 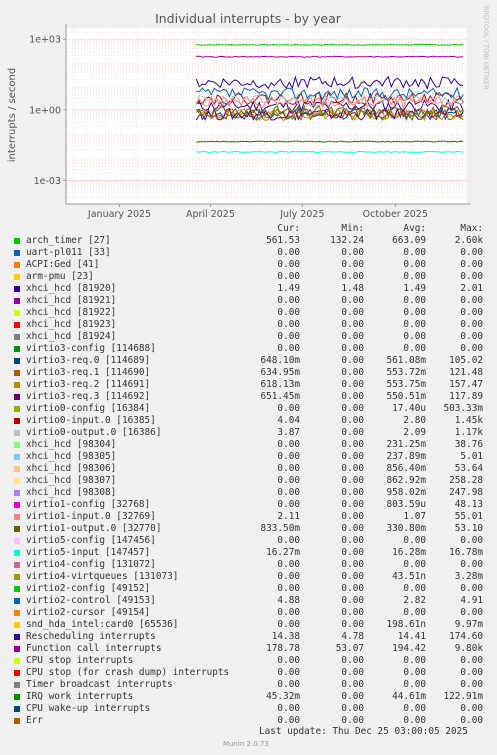 I want to click on legend-header: Cur: Min: Avg: Max:, so click(x=248, y=229).